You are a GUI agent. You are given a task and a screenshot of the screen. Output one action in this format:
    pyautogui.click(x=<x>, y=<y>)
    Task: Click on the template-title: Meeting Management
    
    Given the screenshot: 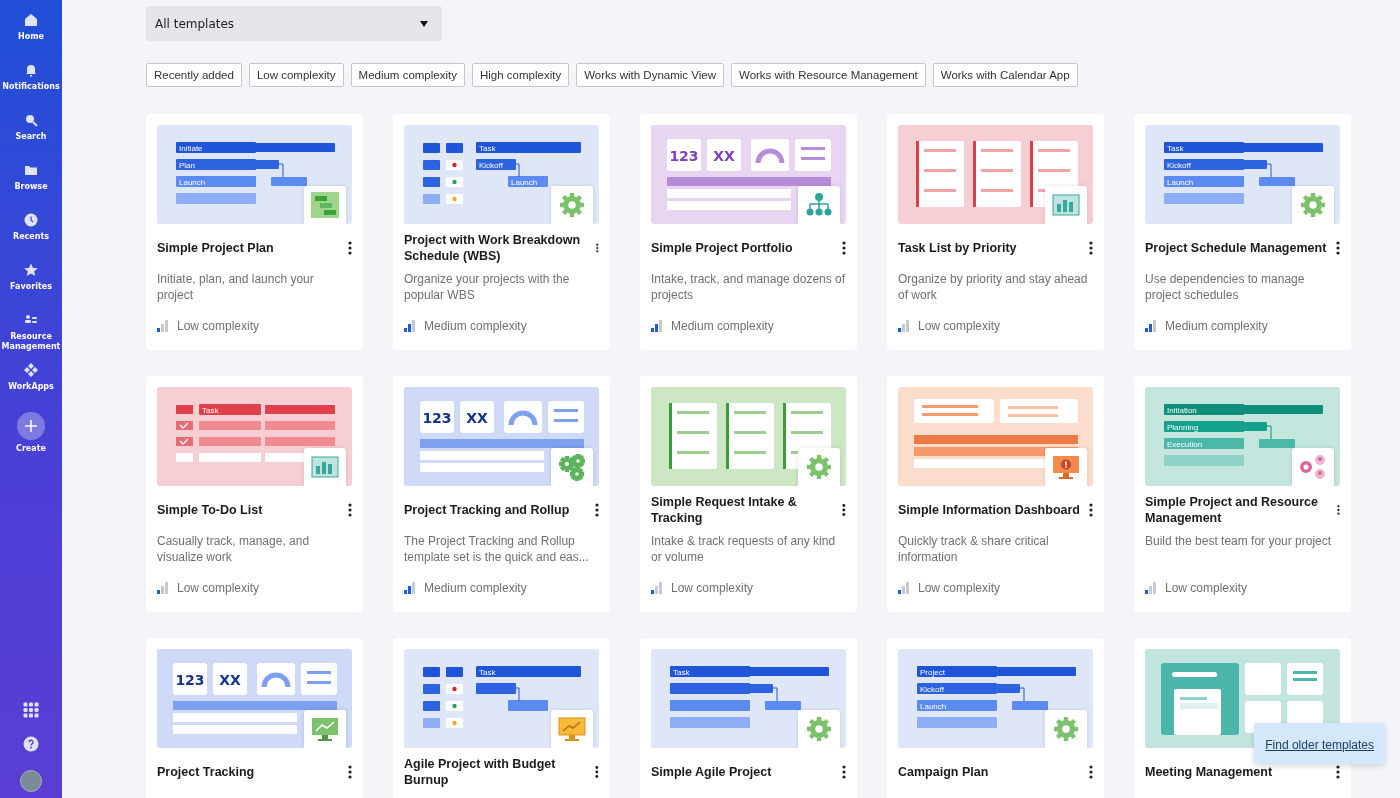 What is the action you would take?
    pyautogui.click(x=1209, y=771)
    